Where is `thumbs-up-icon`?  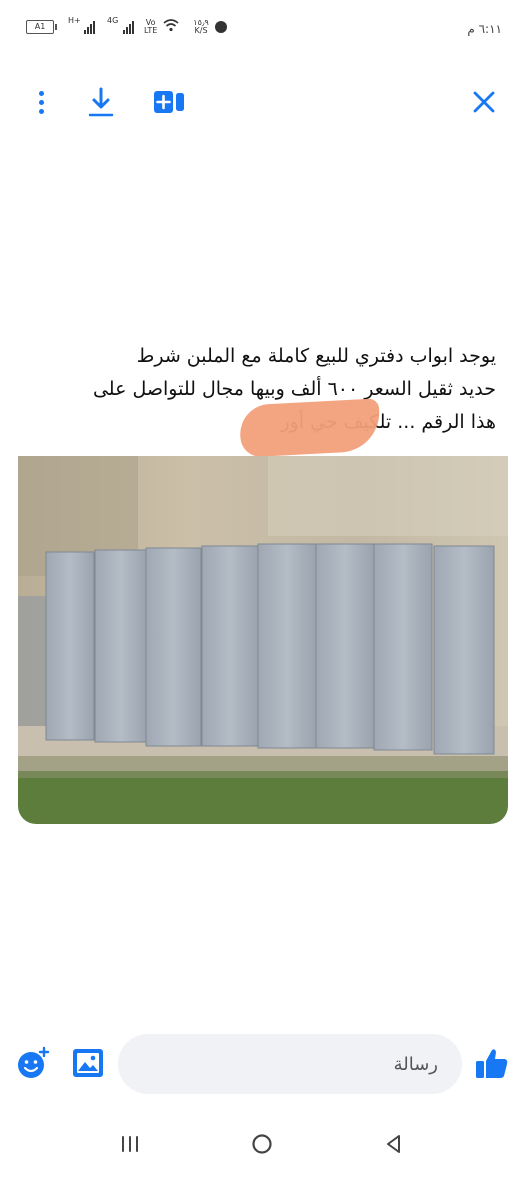
thumbs-up-icon is located at coordinates (492, 1063).